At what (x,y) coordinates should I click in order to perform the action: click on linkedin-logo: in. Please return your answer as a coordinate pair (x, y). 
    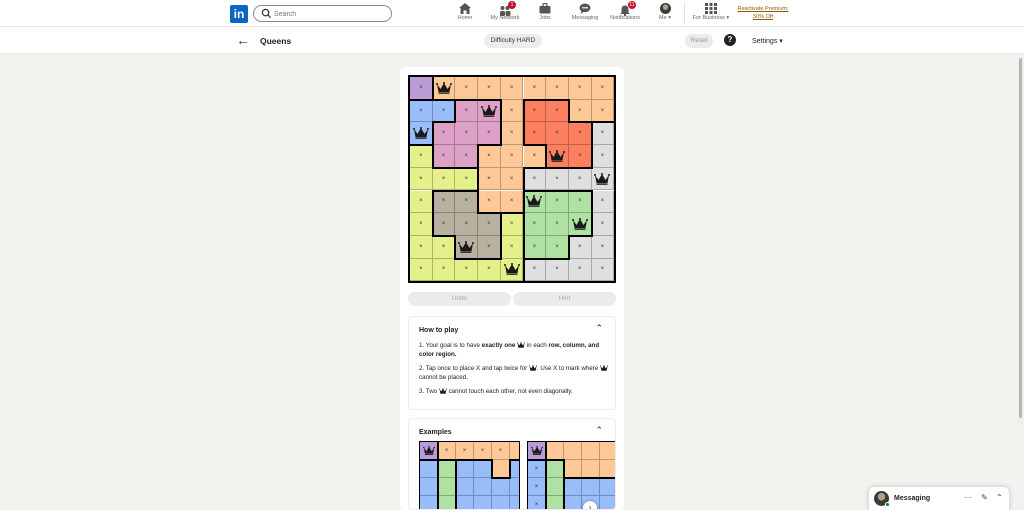
    Looking at the image, I should click on (239, 14).